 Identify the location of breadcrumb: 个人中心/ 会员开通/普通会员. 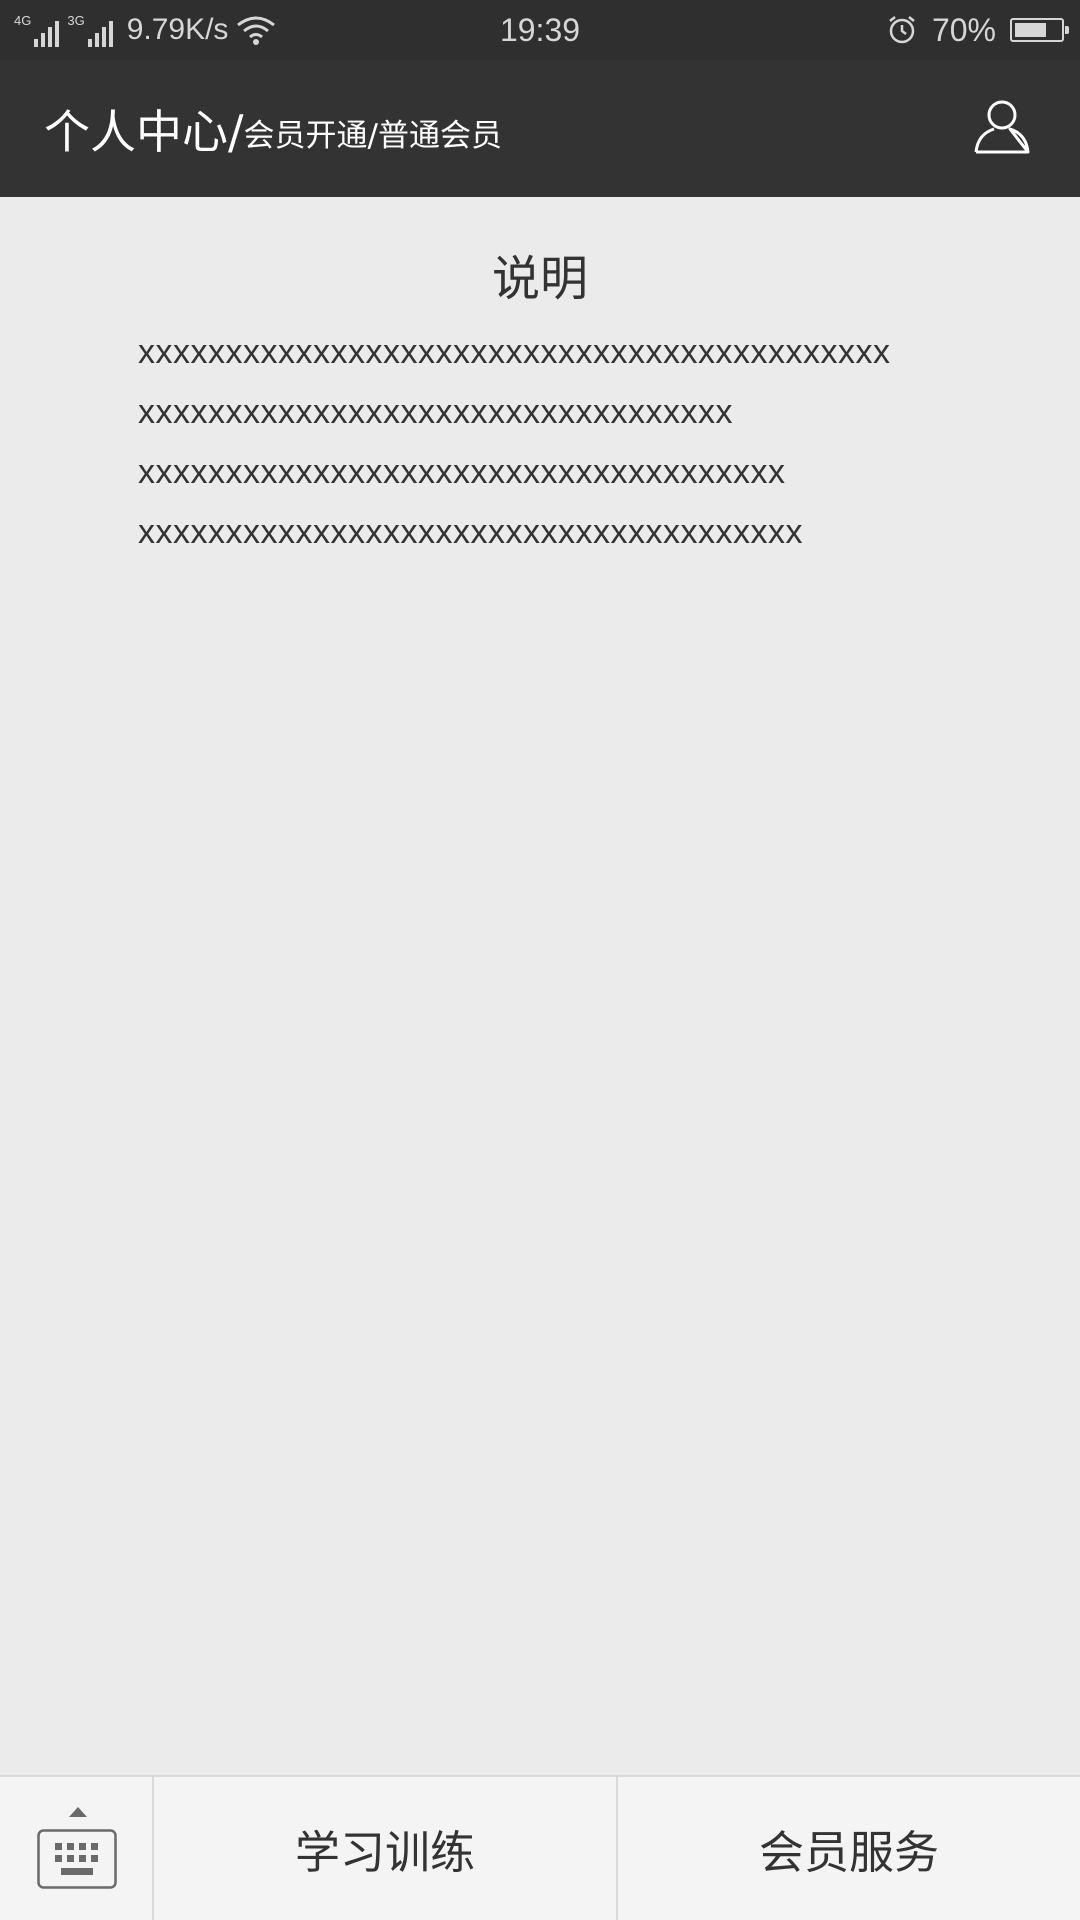
(273, 128).